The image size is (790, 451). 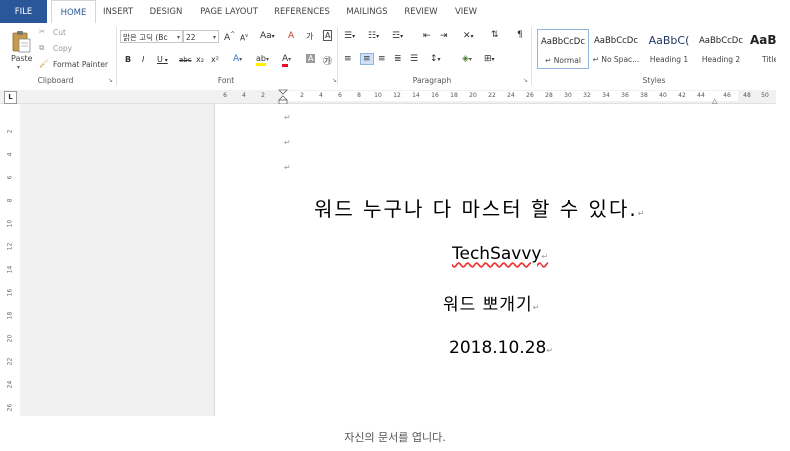 I want to click on ruler-tick-label: 2, so click(x=263, y=95).